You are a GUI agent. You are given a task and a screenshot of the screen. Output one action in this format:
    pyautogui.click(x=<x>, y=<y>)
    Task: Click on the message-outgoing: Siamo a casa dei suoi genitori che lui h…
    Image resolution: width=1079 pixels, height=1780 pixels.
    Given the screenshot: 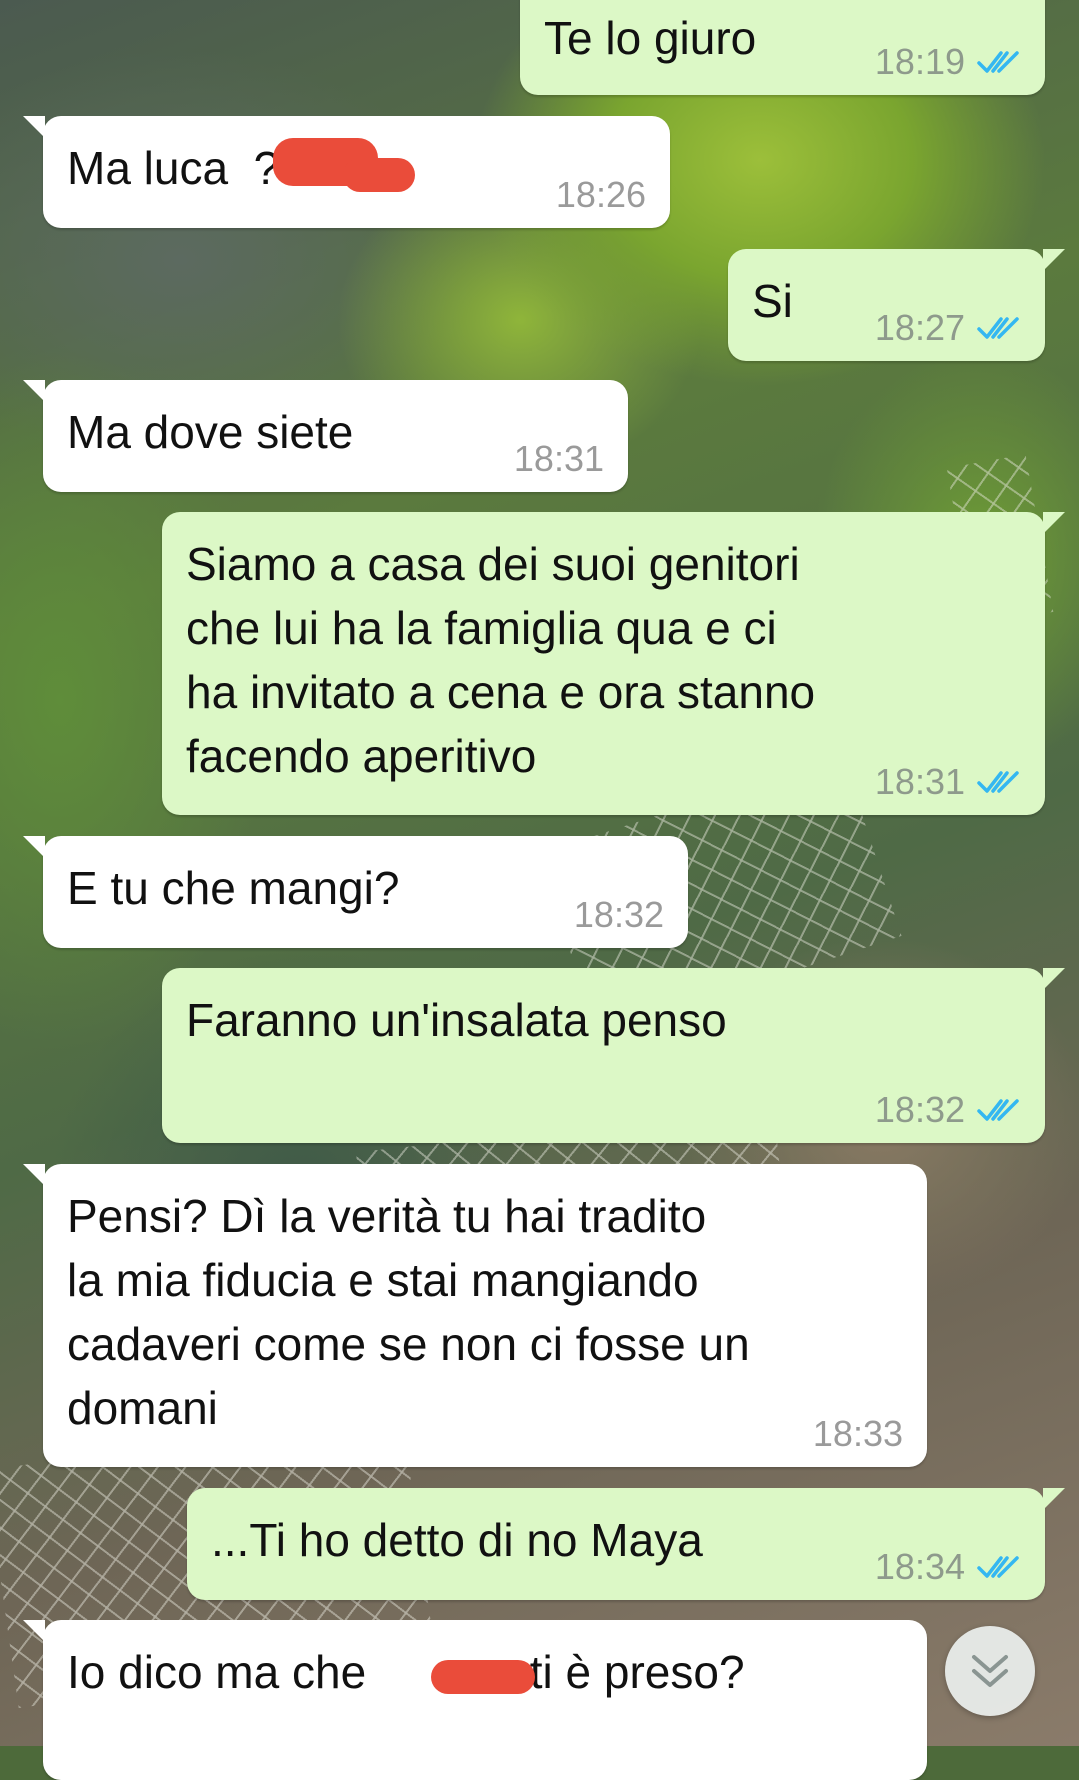 What is the action you would take?
    pyautogui.click(x=613, y=663)
    